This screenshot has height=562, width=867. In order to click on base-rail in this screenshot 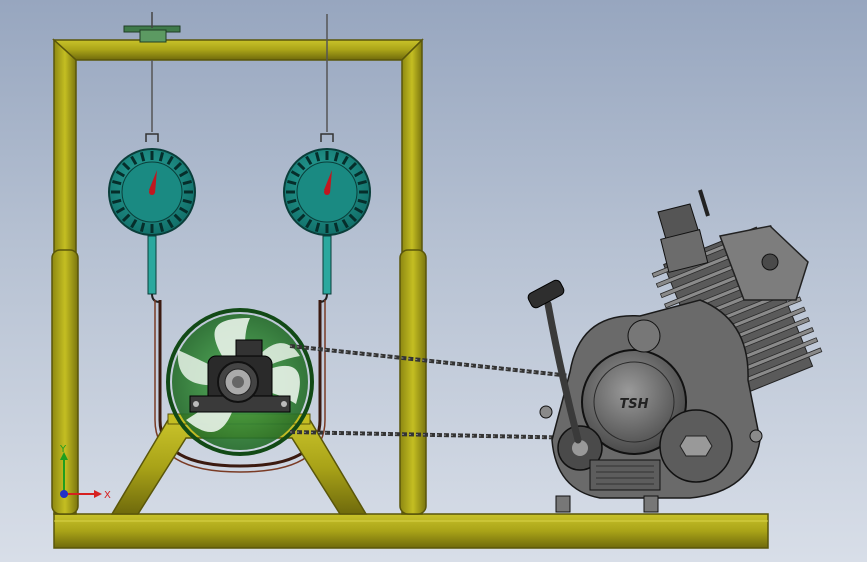, I will do `click(411, 531)`.